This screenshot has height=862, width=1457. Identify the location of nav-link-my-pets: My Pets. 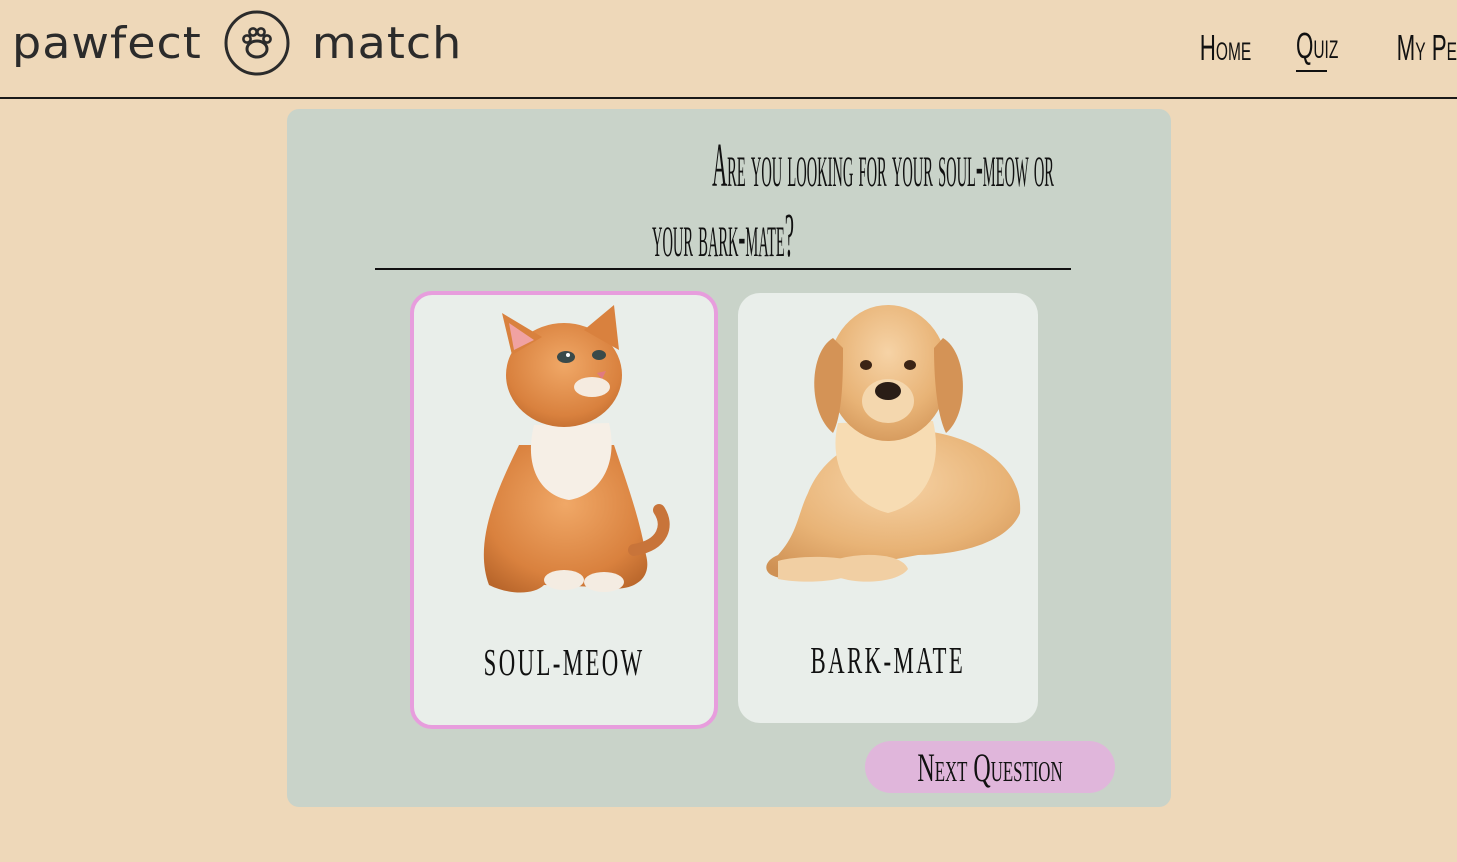
(1427, 48).